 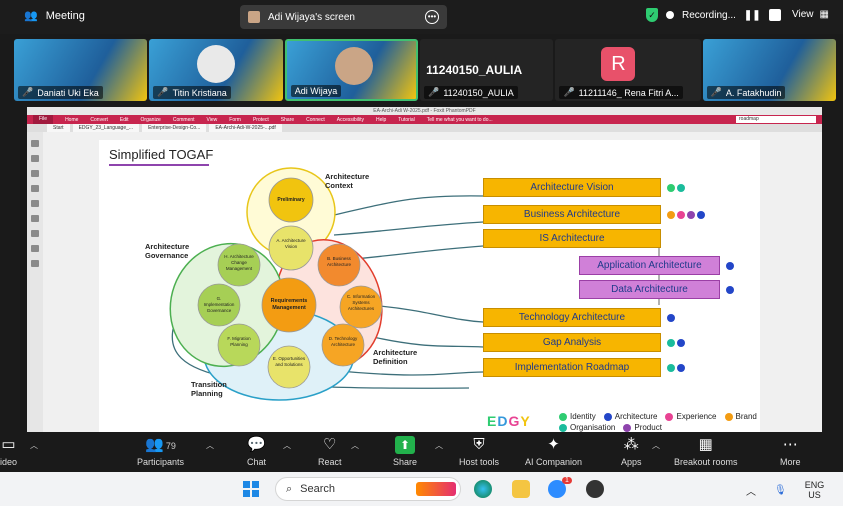 What do you see at coordinates (289, 361) in the screenshot?
I see `circle-opps: E. Opportunities and Solutions` at bounding box center [289, 361].